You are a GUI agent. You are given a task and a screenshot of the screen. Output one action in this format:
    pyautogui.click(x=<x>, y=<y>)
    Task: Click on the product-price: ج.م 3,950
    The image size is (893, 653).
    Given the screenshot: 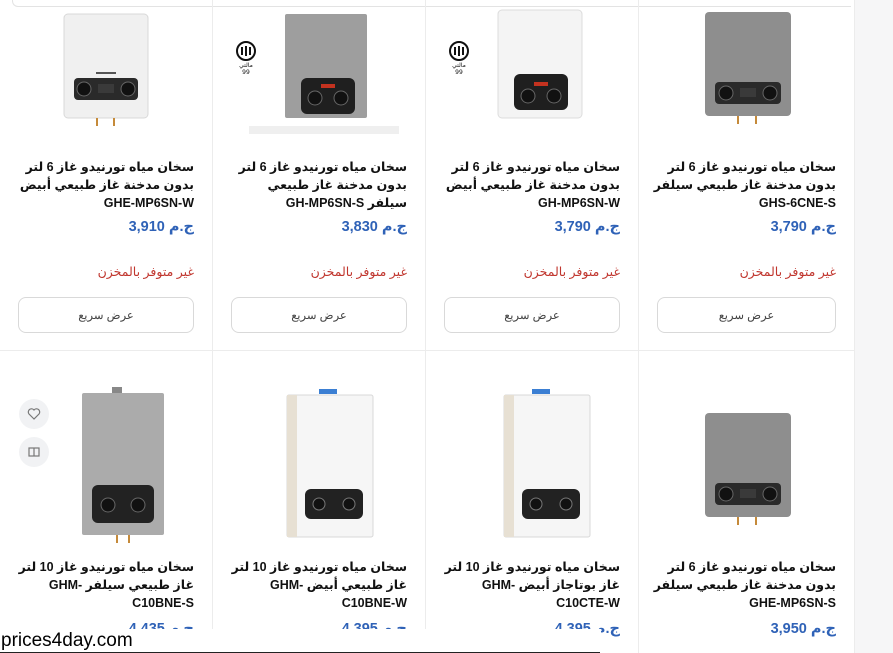 What is the action you would take?
    pyautogui.click(x=803, y=629)
    